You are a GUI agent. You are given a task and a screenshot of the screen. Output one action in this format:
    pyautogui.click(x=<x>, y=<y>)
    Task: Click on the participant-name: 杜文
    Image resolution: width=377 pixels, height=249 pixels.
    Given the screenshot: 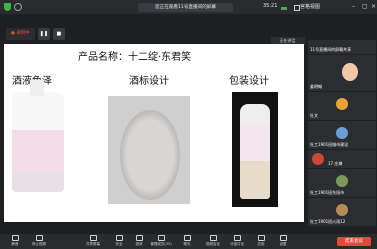 What is the action you would take?
    pyautogui.click(x=314, y=115)
    